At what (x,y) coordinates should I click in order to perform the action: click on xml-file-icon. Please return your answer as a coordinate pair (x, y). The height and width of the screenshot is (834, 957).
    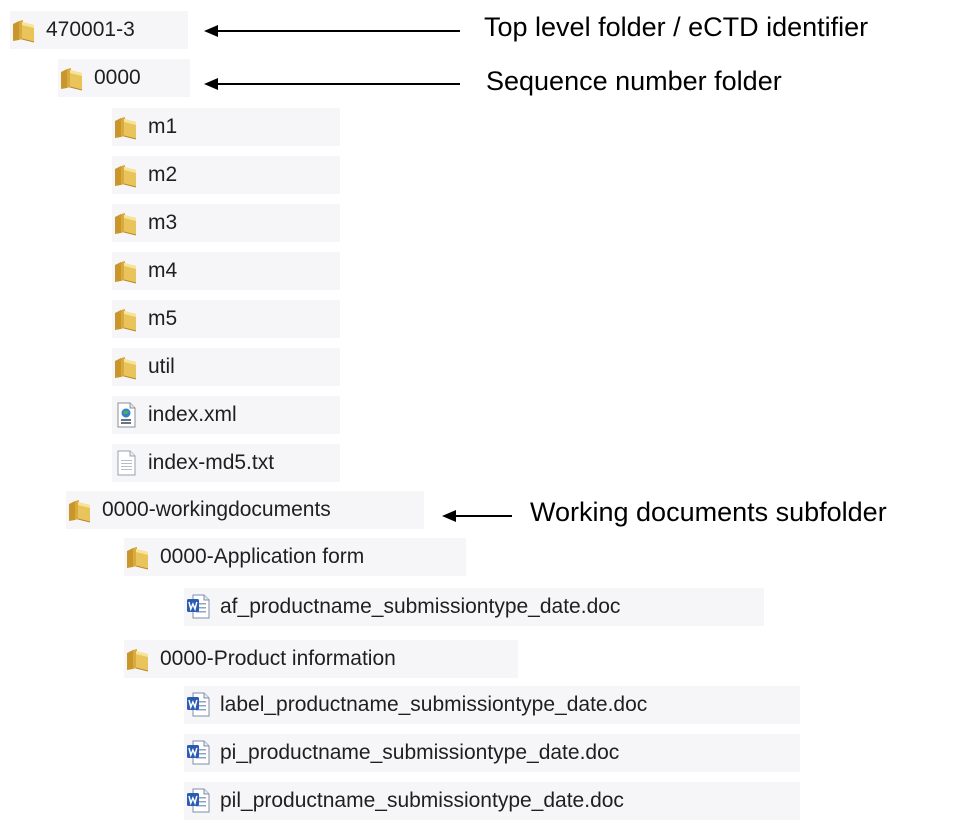
    Looking at the image, I should click on (126, 415).